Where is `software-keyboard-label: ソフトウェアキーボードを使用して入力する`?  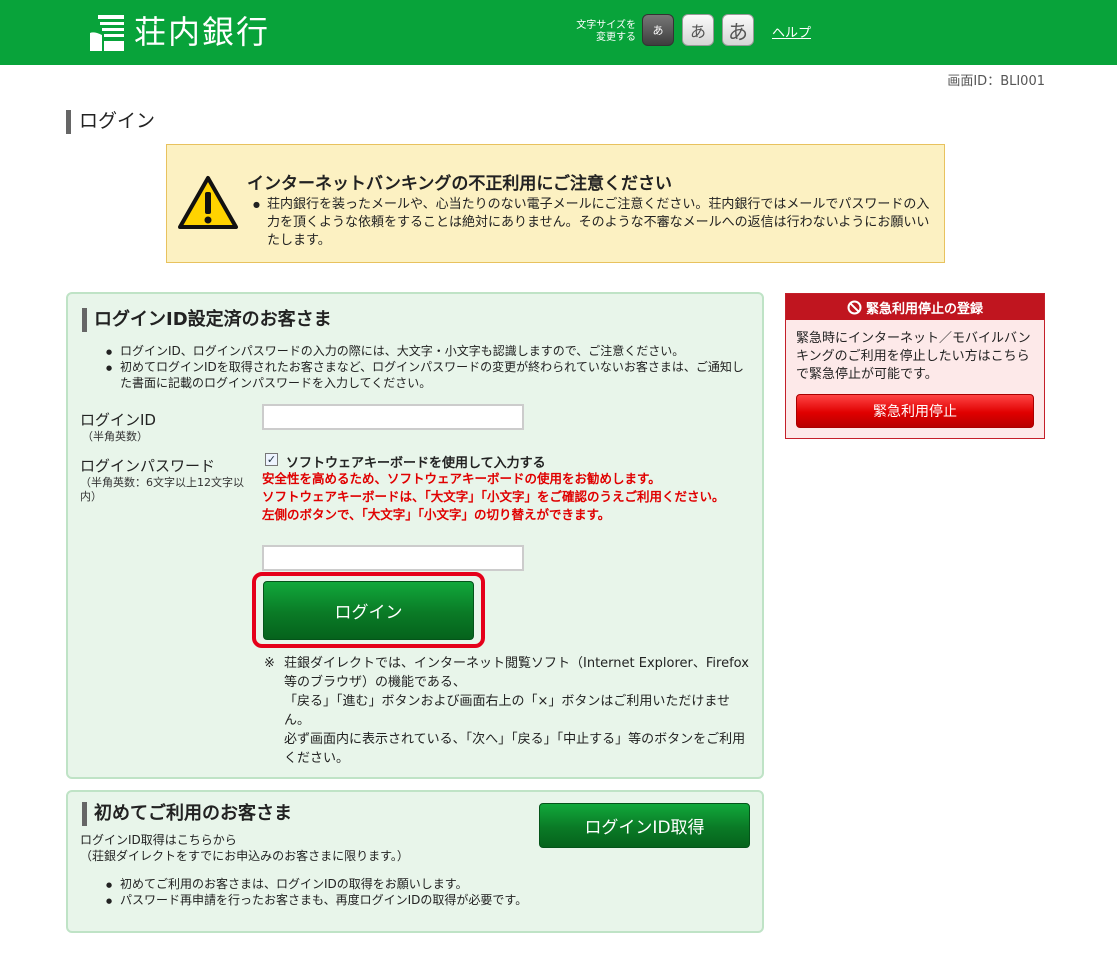
software-keyboard-label: ソフトウェアキーボードを使用して入力する is located at coordinates (416, 461).